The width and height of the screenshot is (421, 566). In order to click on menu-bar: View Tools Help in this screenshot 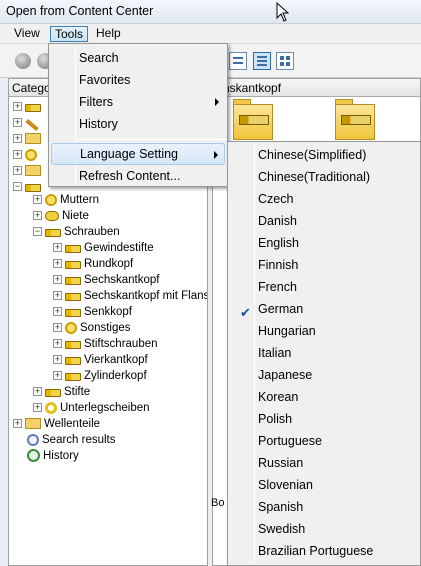, I will do `click(210, 34)`.